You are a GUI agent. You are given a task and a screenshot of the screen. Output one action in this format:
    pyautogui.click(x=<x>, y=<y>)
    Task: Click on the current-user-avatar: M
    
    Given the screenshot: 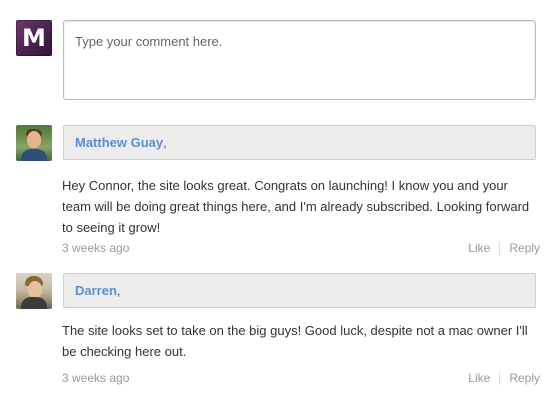 What is the action you would take?
    pyautogui.click(x=34, y=38)
    